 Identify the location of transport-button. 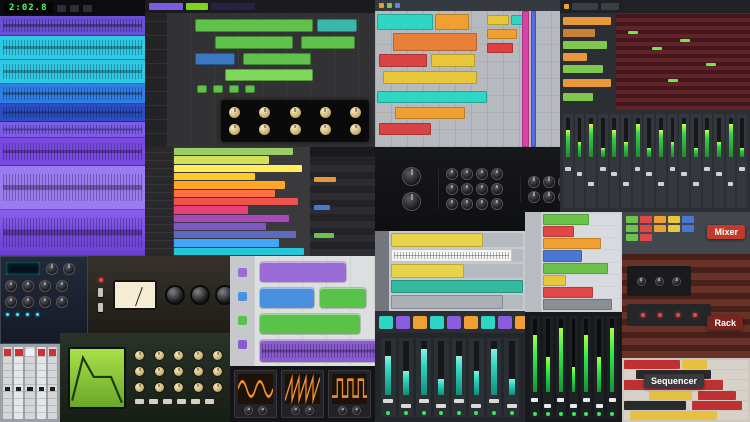
(61, 8).